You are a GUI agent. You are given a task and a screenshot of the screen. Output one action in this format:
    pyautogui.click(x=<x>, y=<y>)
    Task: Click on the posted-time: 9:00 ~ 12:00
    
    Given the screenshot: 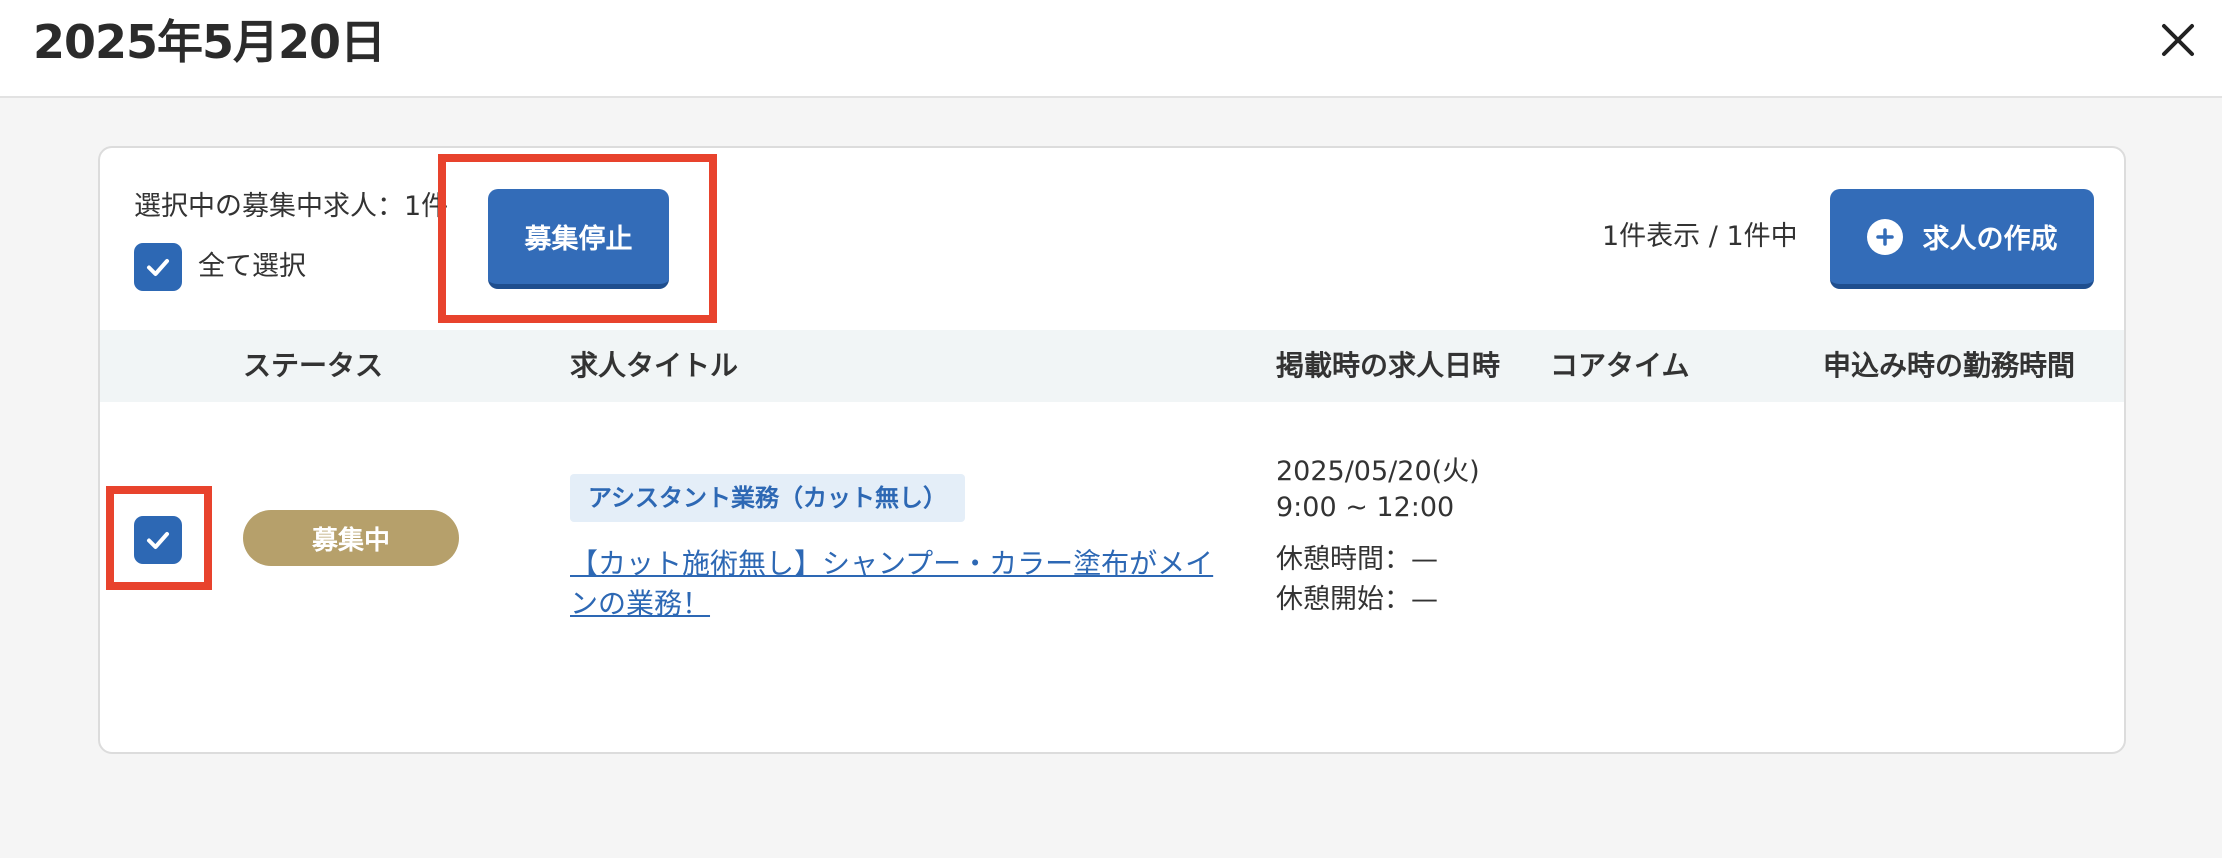 What is the action you would take?
    pyautogui.click(x=1365, y=507)
    